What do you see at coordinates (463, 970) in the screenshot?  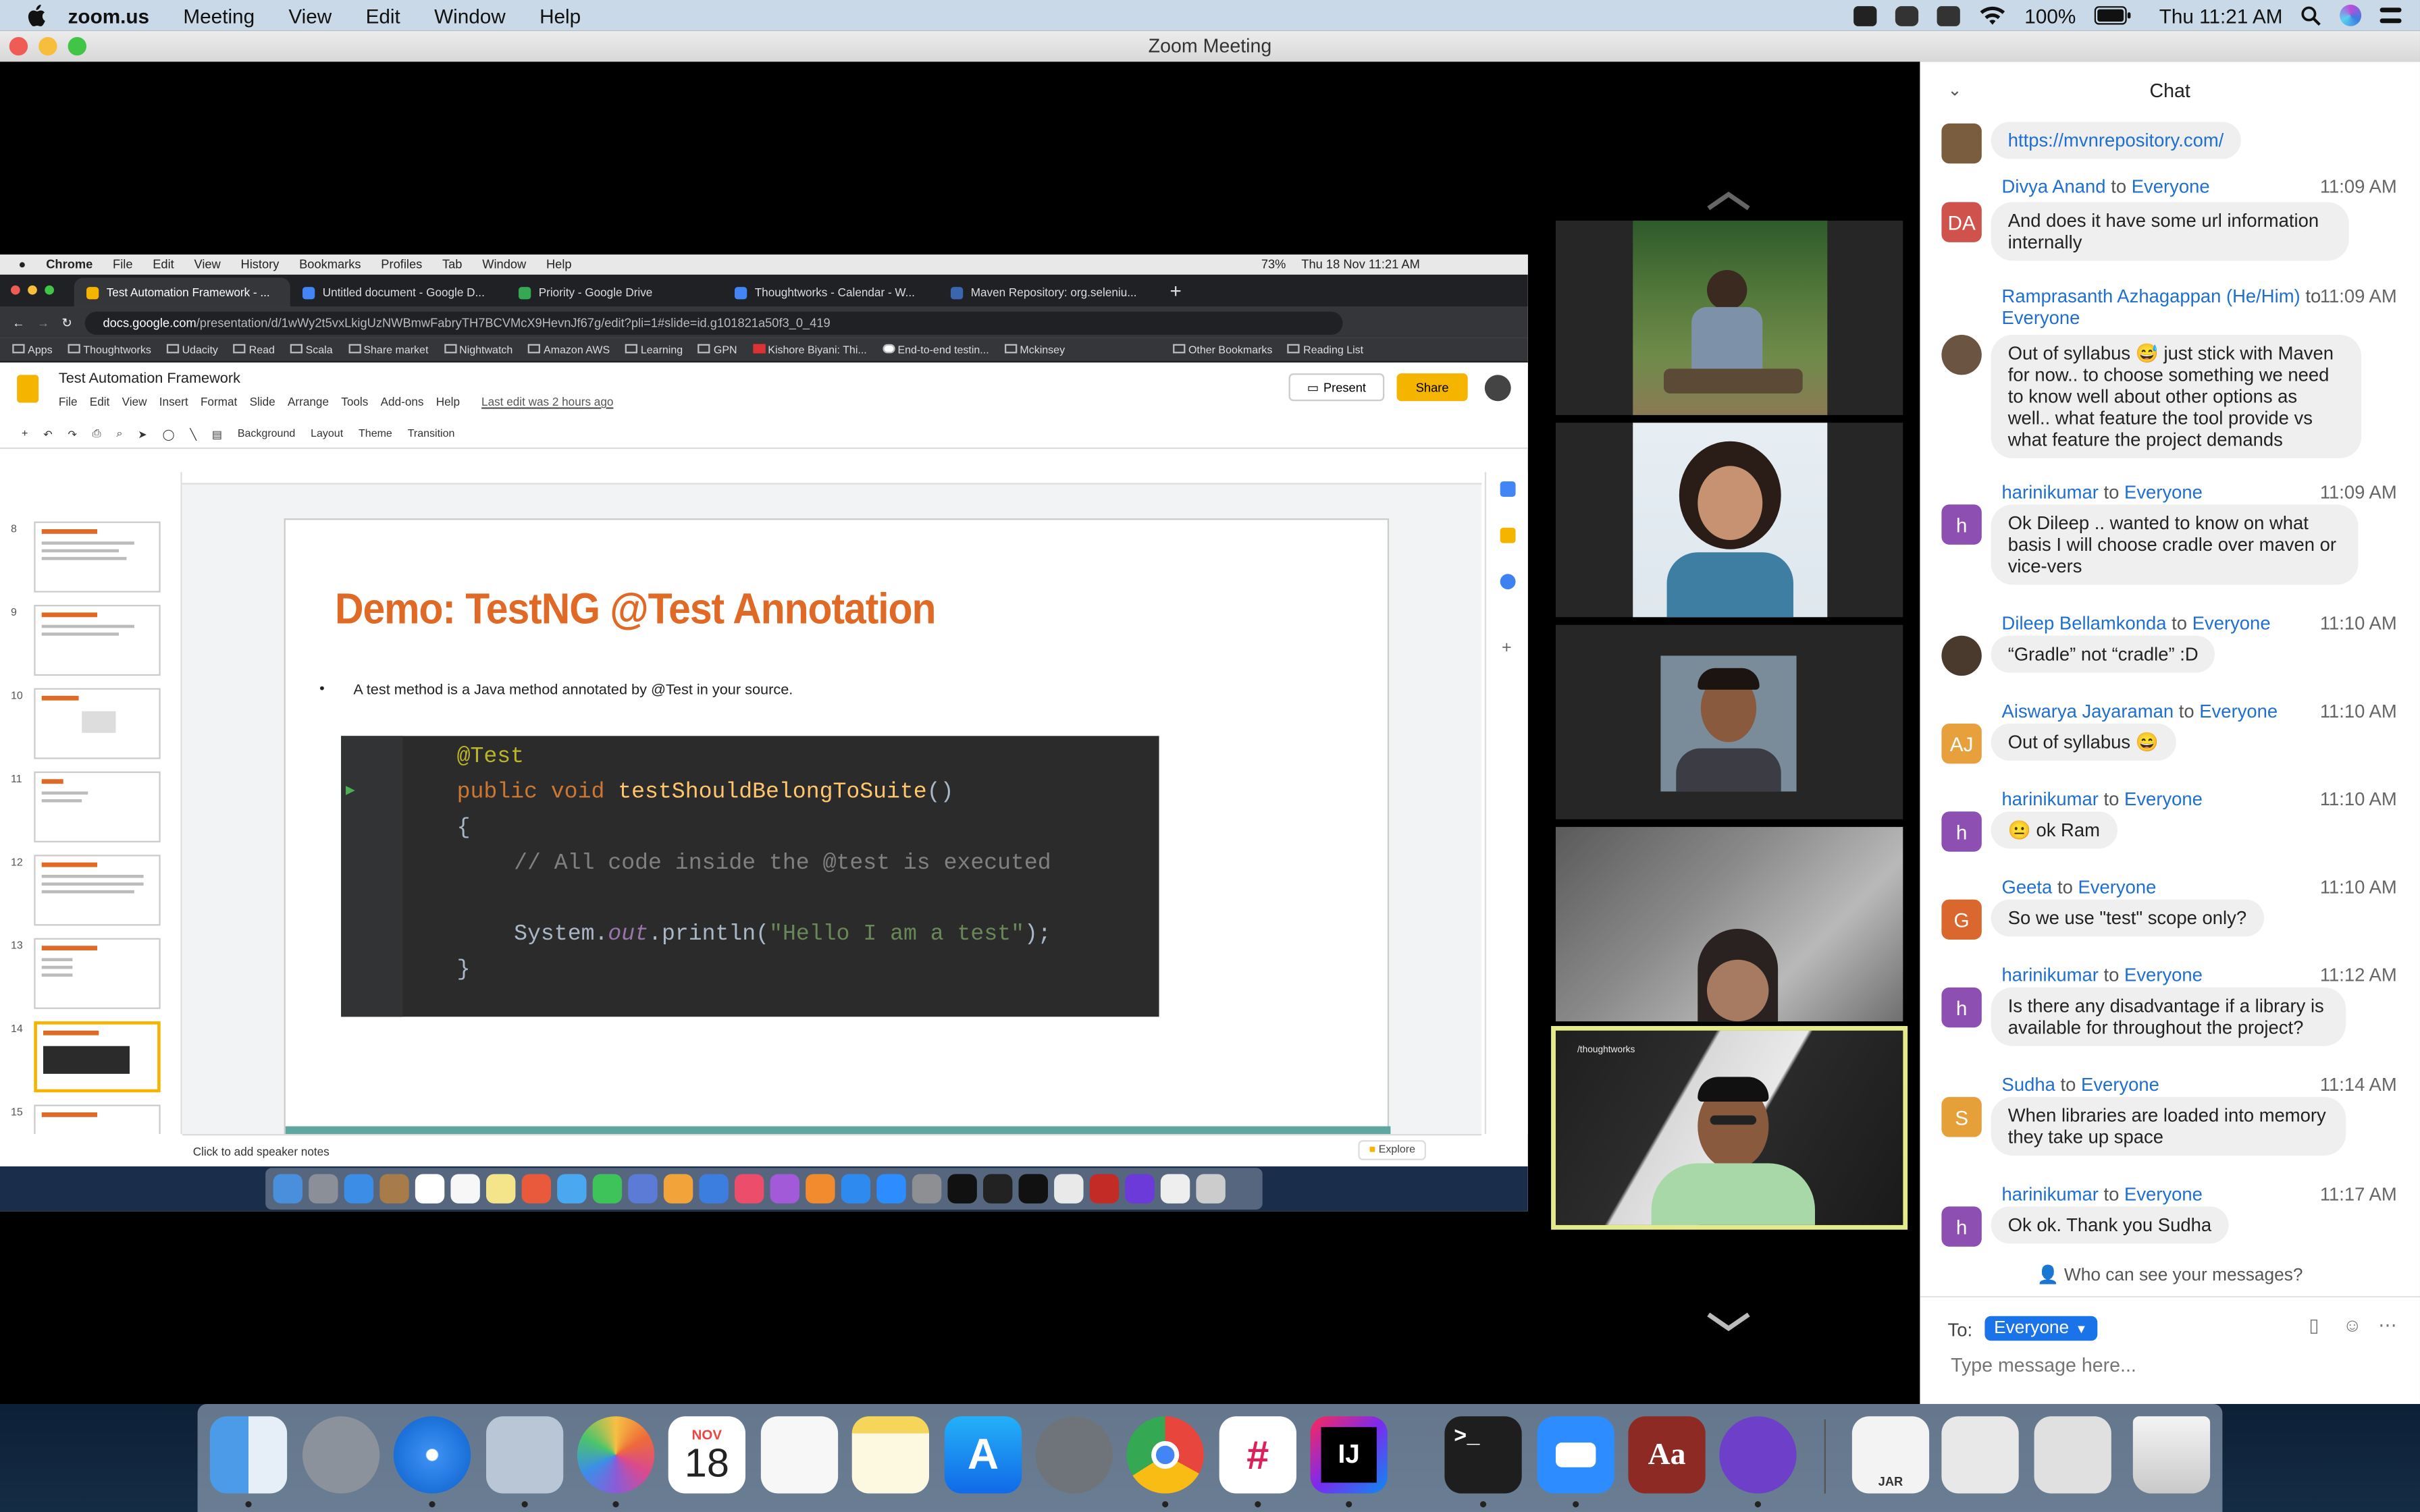 I see `code-line: }` at bounding box center [463, 970].